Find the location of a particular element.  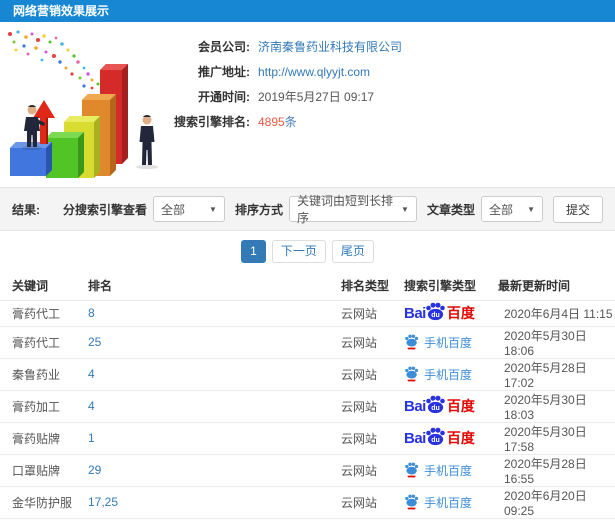

keyword-cell: 膏药加工 is located at coordinates (44, 406).